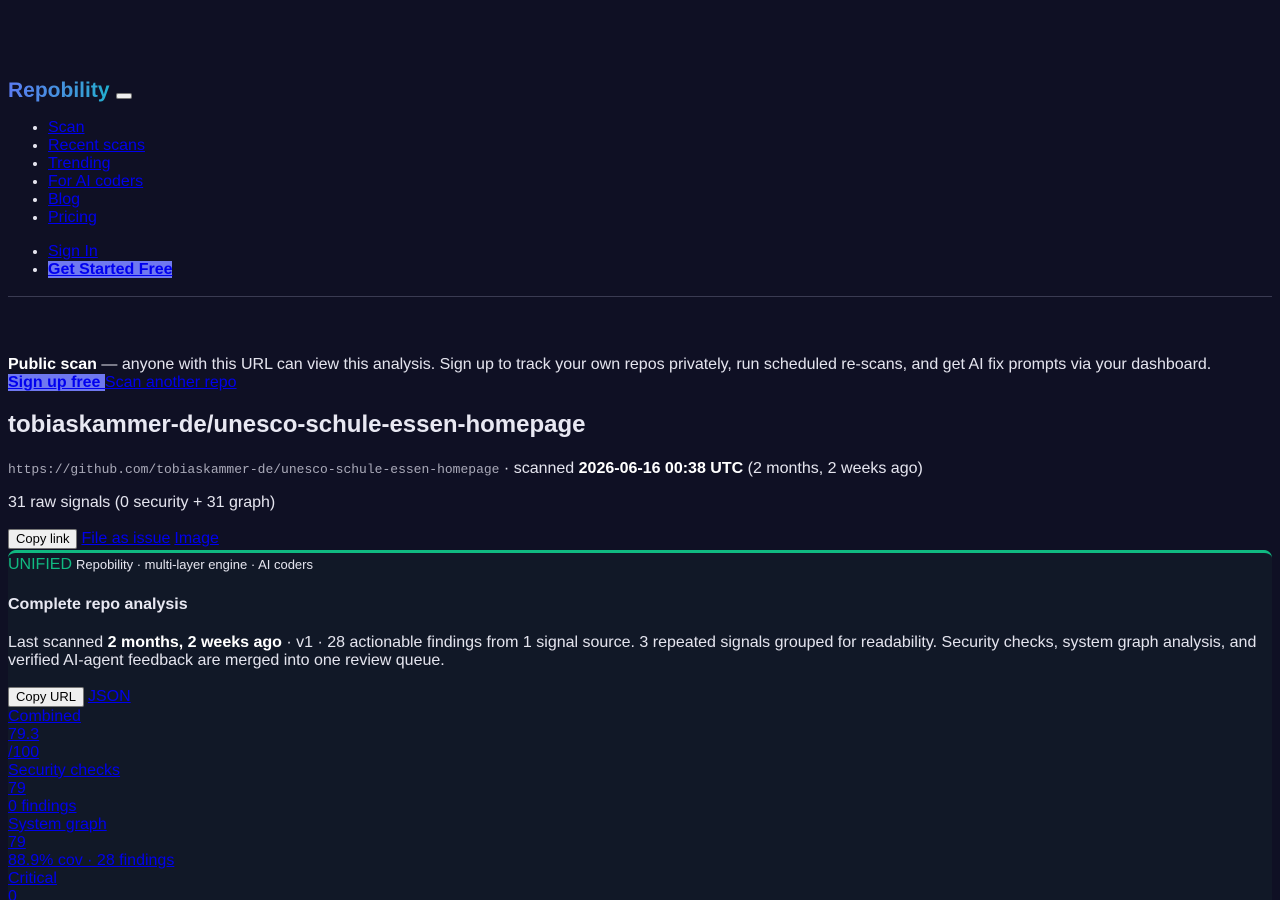  Describe the element at coordinates (98, 604) in the screenshot. I see `card-title: Complete repo analysis` at that location.